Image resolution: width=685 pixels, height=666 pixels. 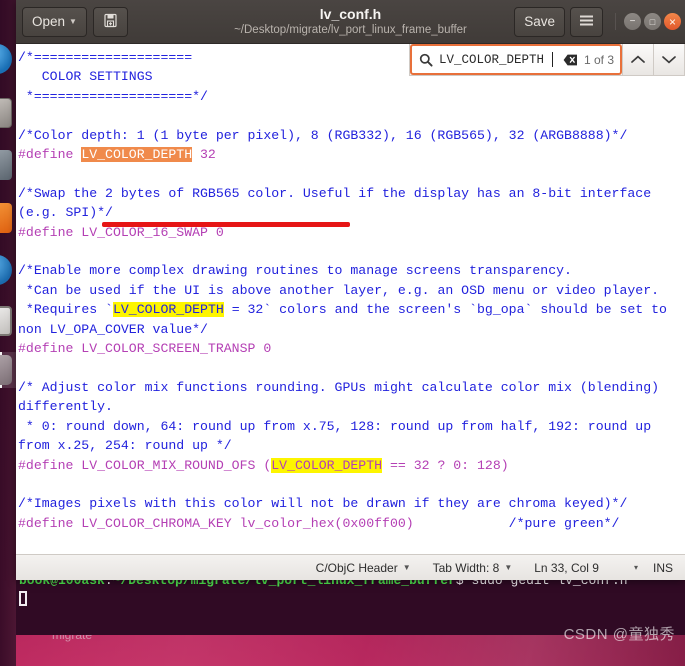 I want to click on close-button: ×, so click(x=672, y=21).